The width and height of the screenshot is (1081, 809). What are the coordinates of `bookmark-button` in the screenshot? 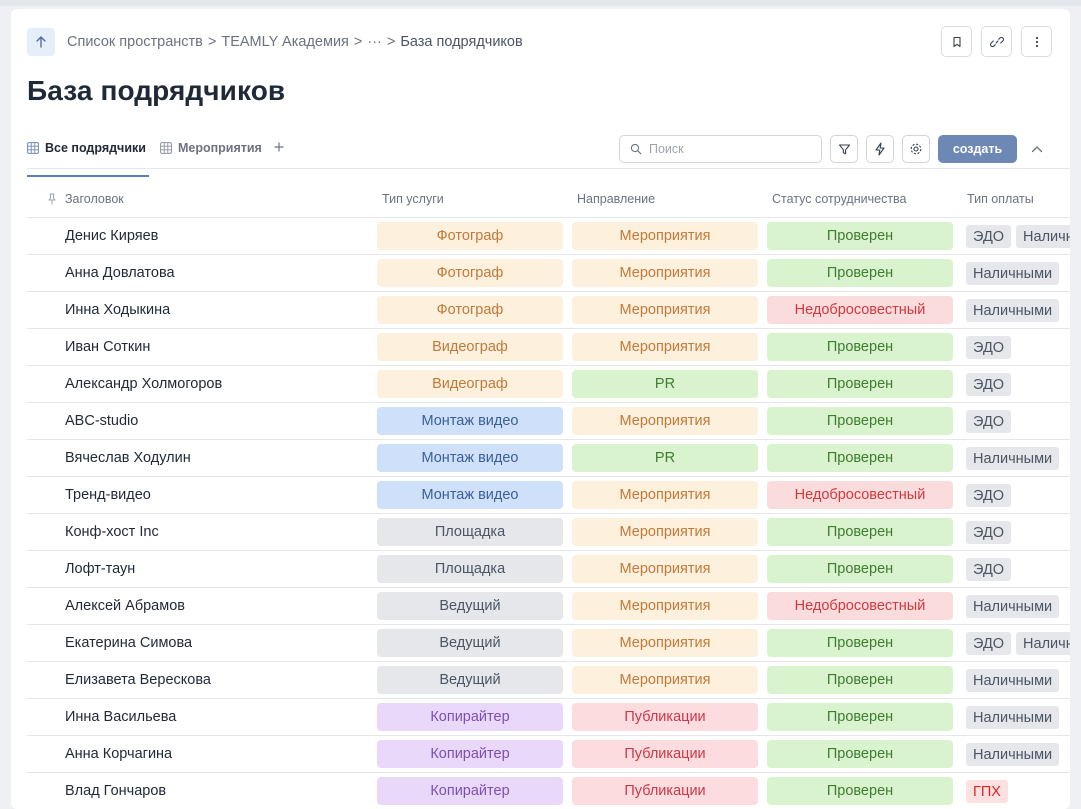 It's located at (956, 41).